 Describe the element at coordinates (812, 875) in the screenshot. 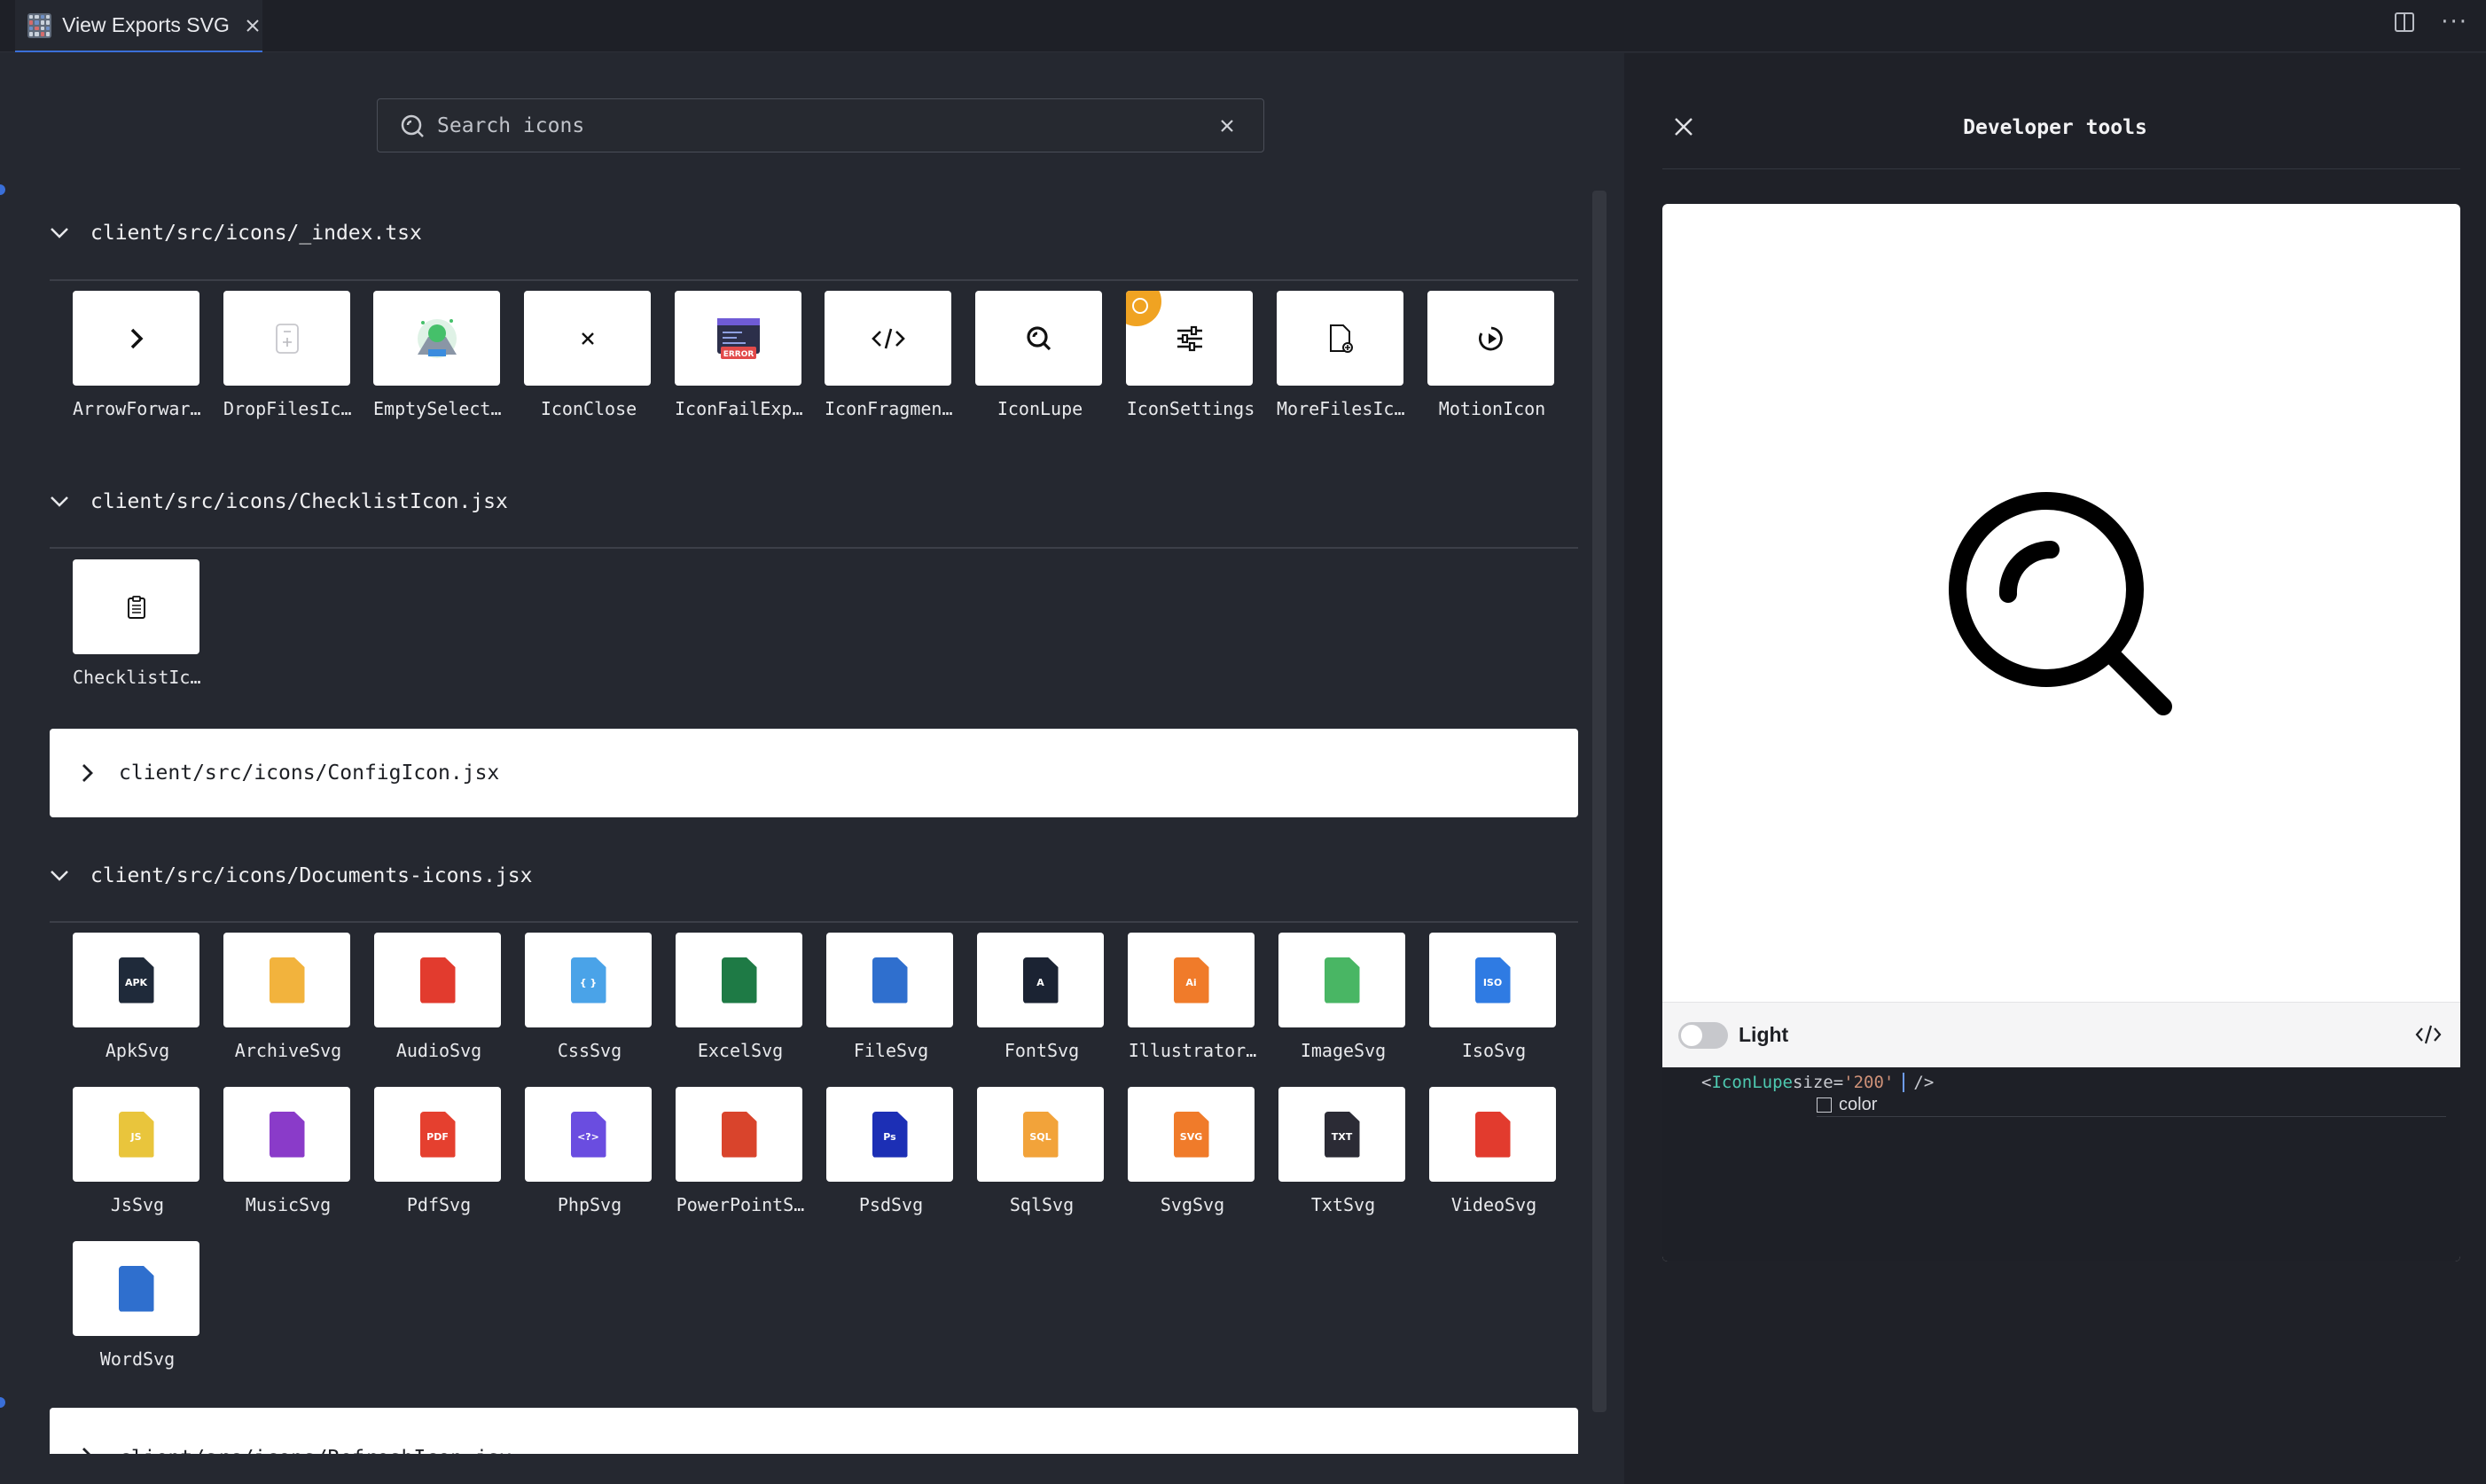

I see `group-header-documents: client/src/icons/Documents-icons.jsx` at that location.